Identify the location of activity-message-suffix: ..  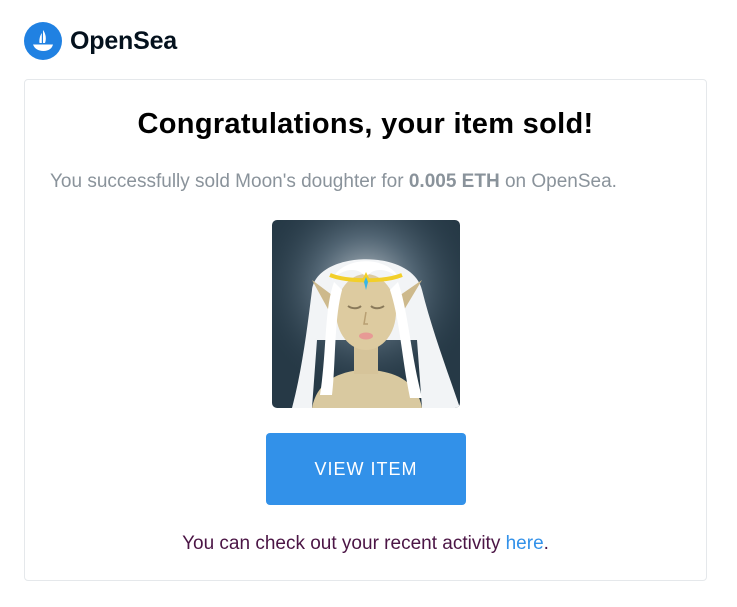
(546, 543).